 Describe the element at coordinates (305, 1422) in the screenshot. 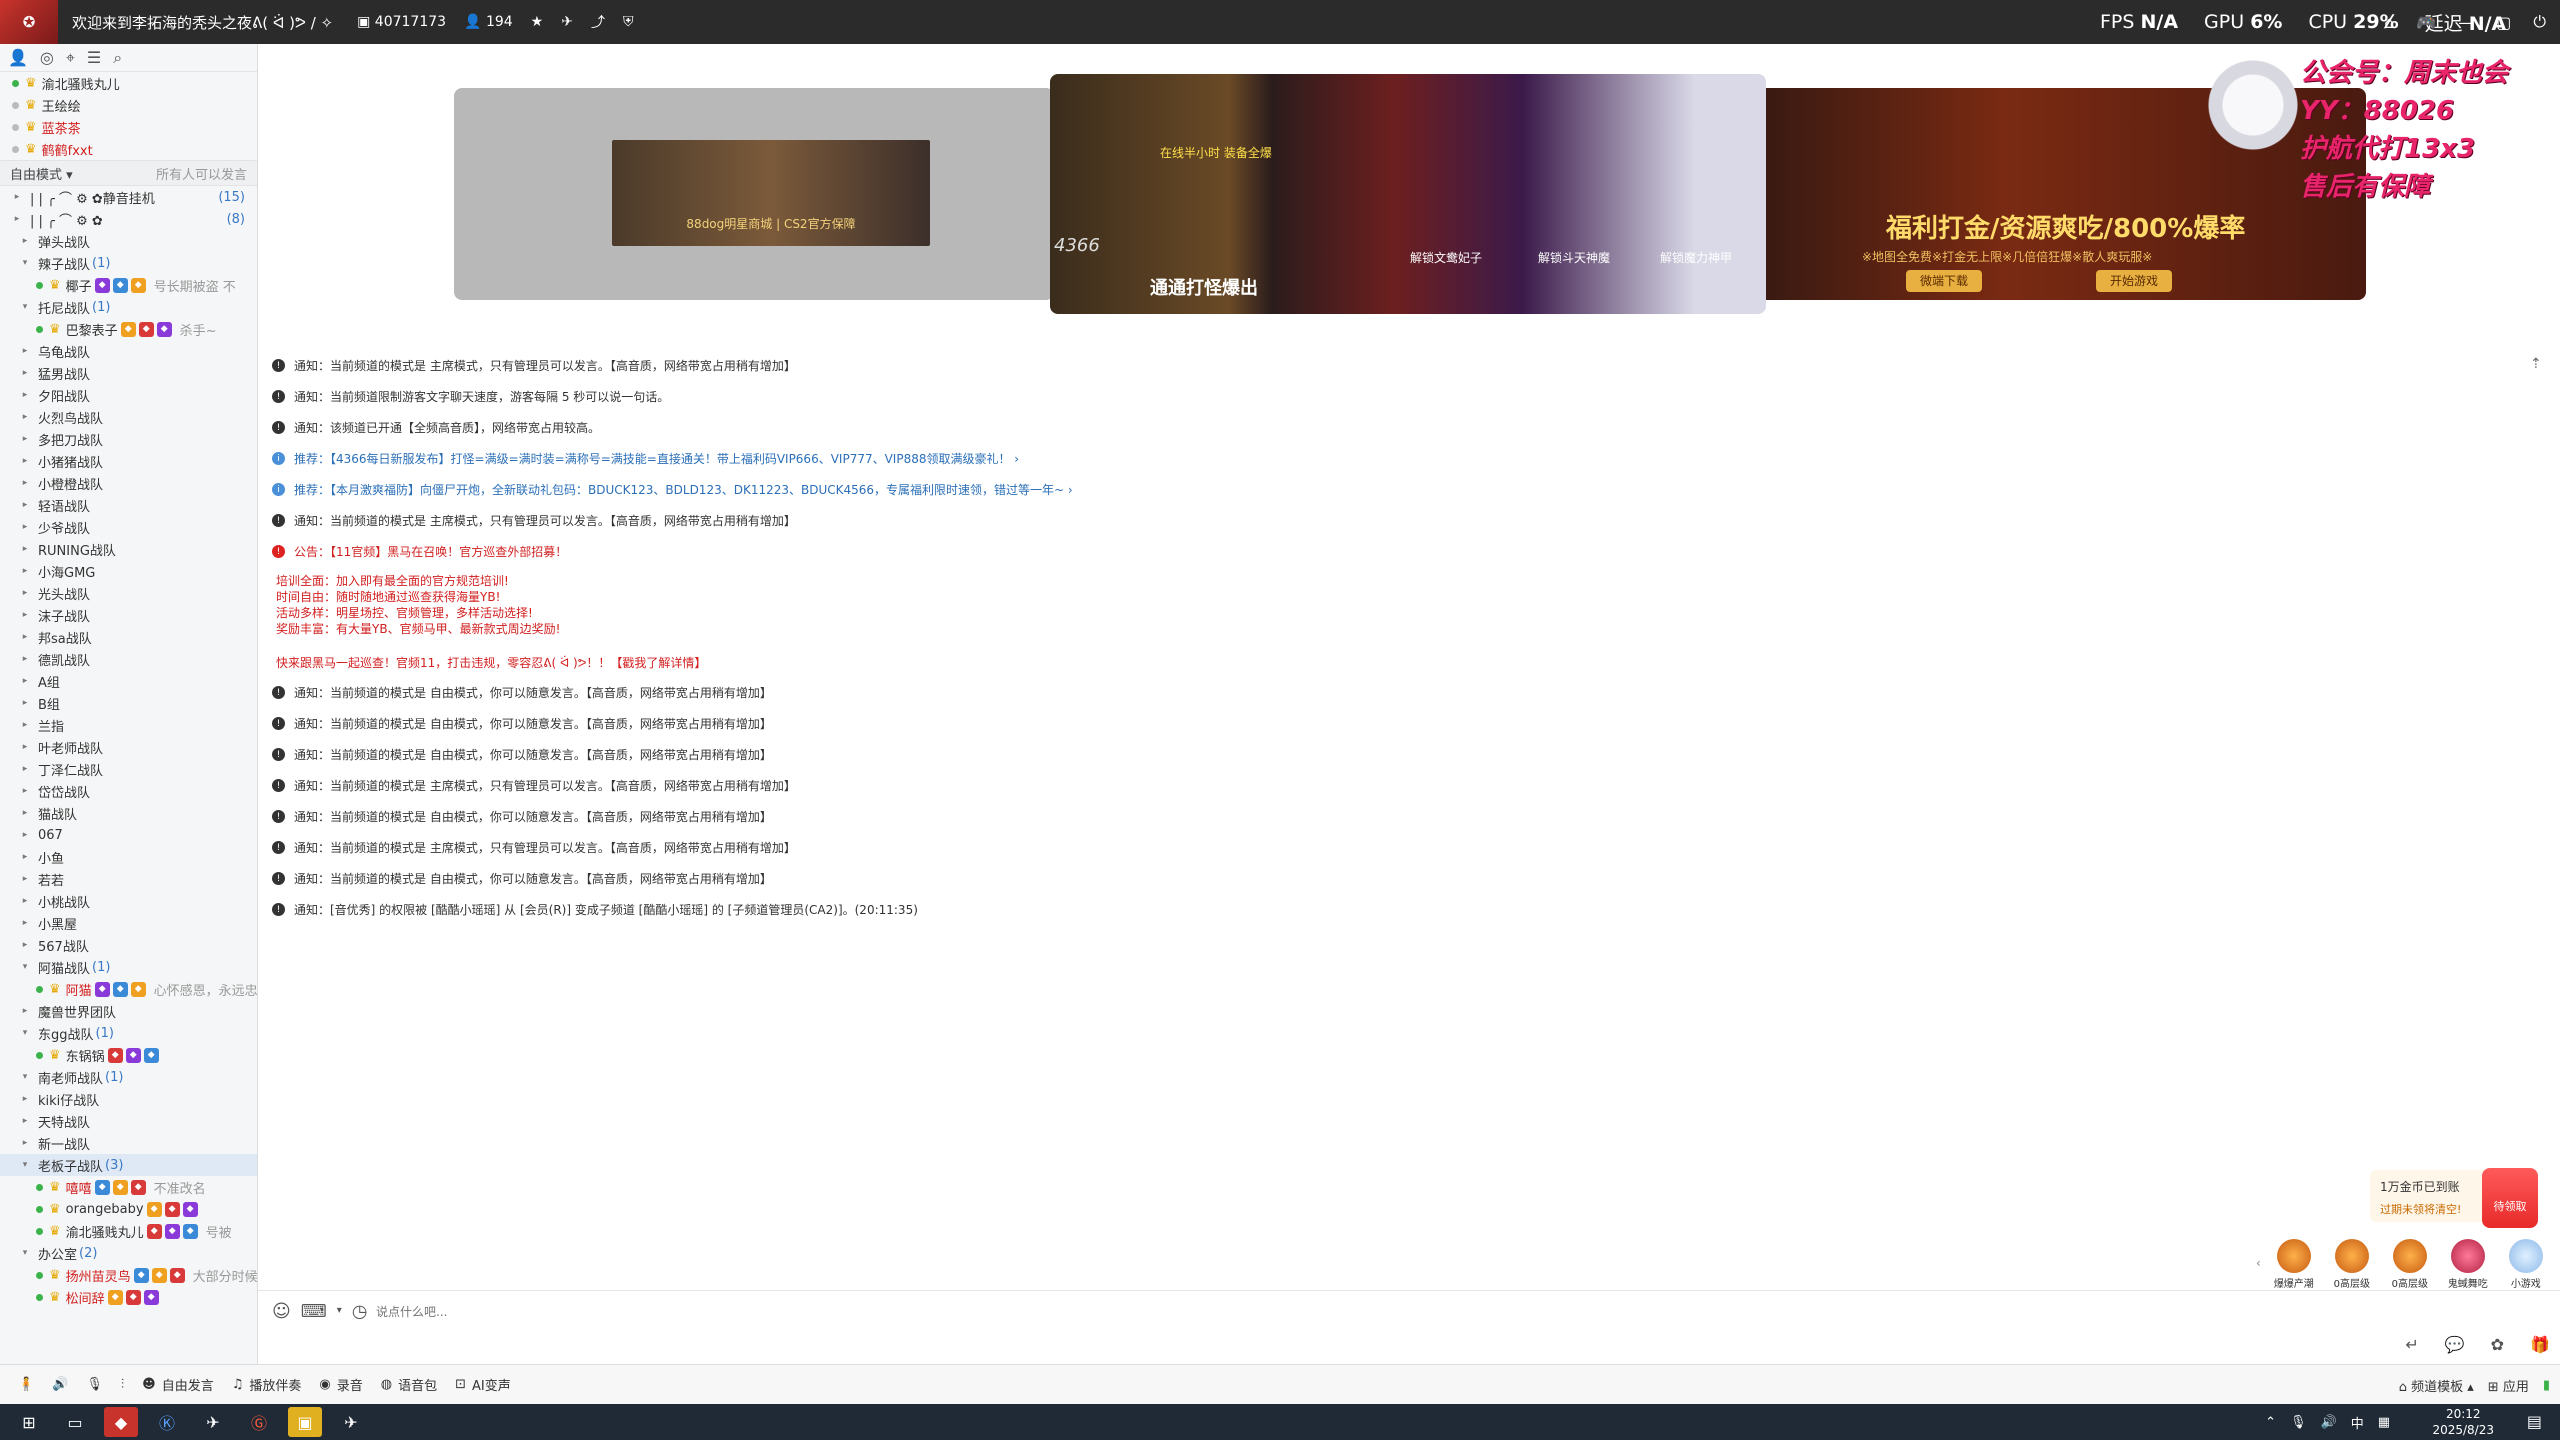

I see `app-active-icon: ▣` at that location.